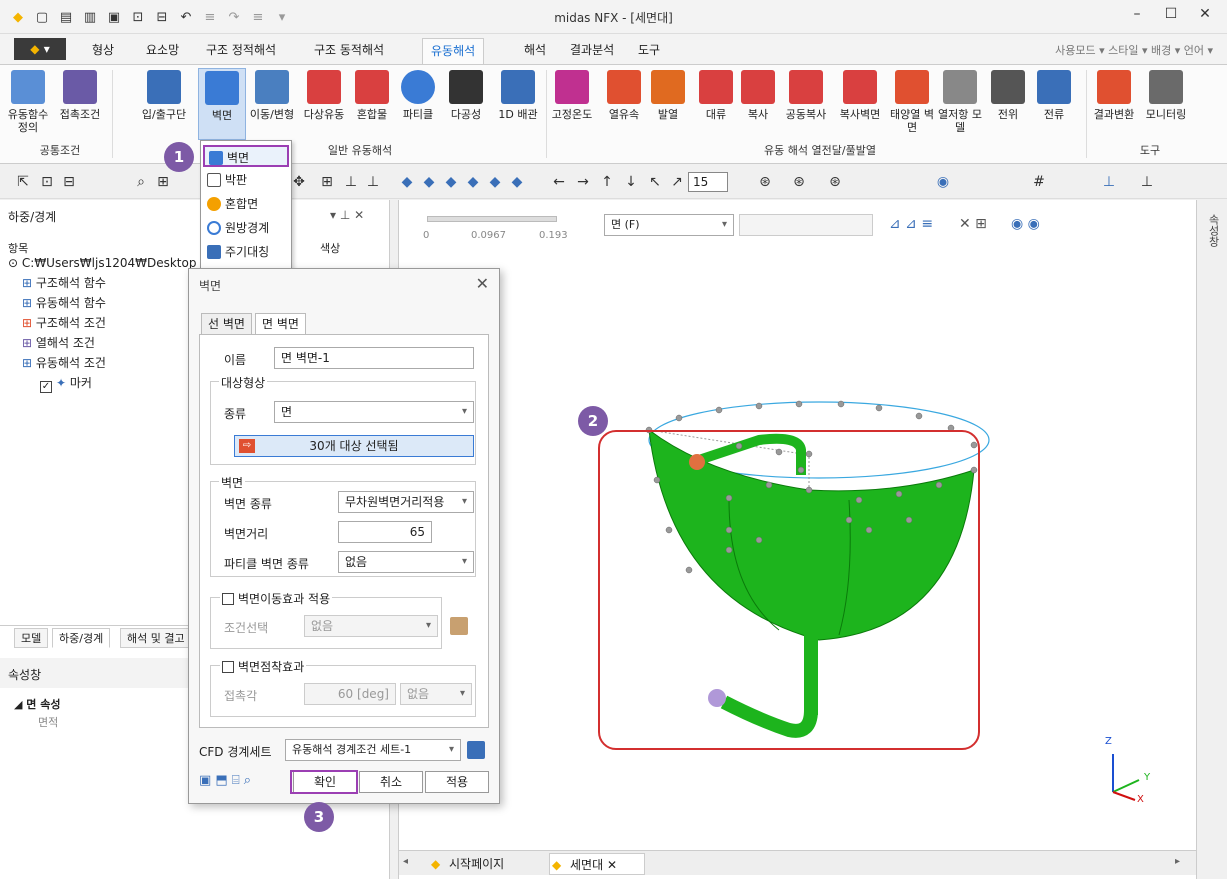 Image resolution: width=1227 pixels, height=879 pixels. Describe the element at coordinates (466, 104) in the screenshot. I see `ribbon-porous-button: 다공성` at that location.